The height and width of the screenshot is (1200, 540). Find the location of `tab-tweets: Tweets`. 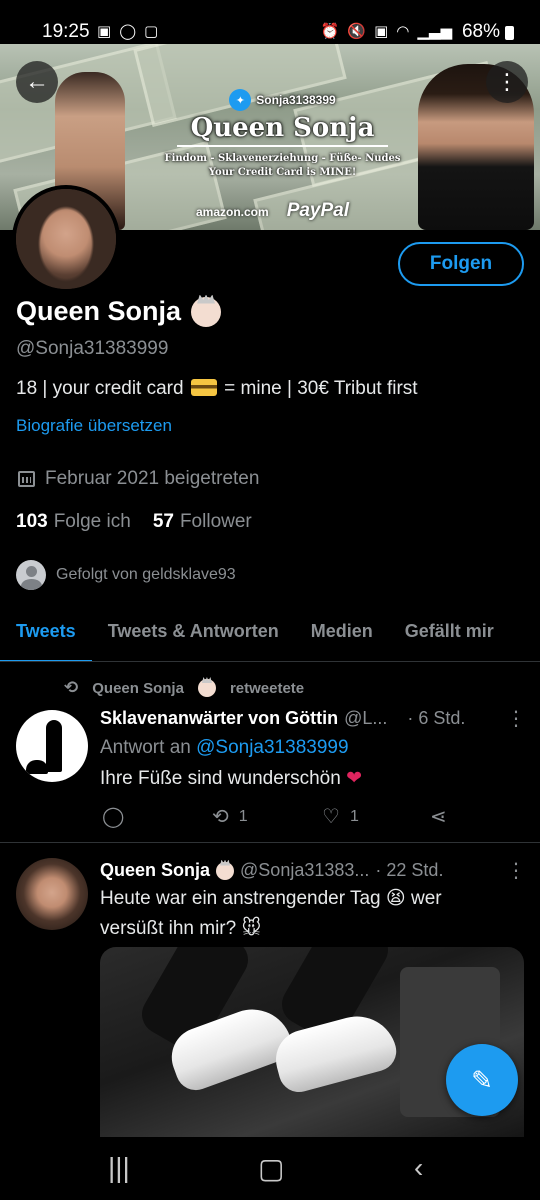

tab-tweets: Tweets is located at coordinates (46, 632).